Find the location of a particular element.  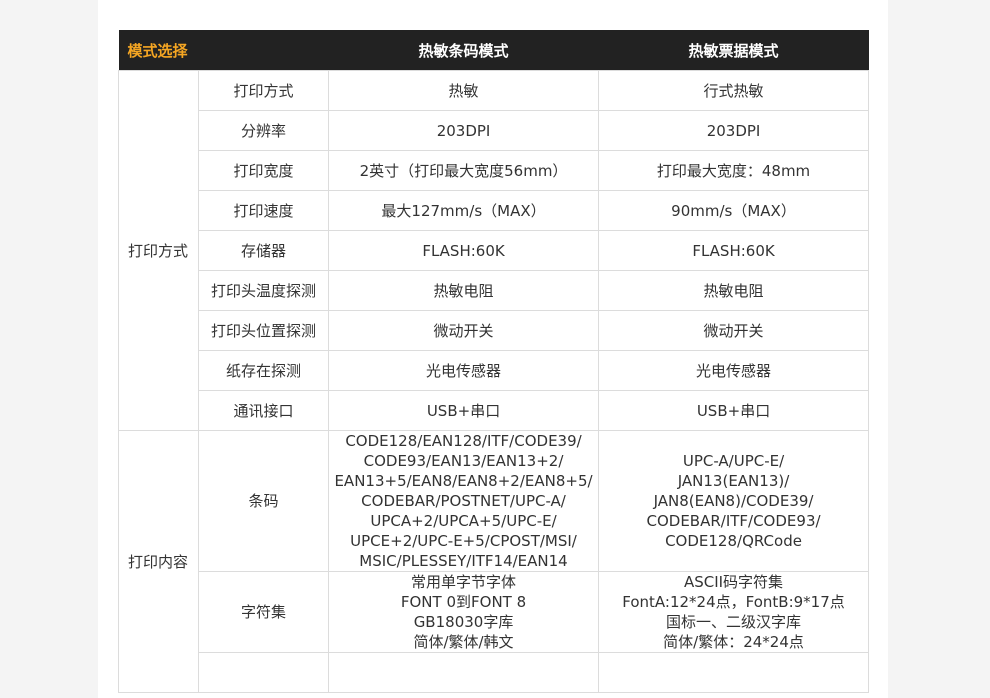

row-label: 打印头温度探测 is located at coordinates (263, 290).